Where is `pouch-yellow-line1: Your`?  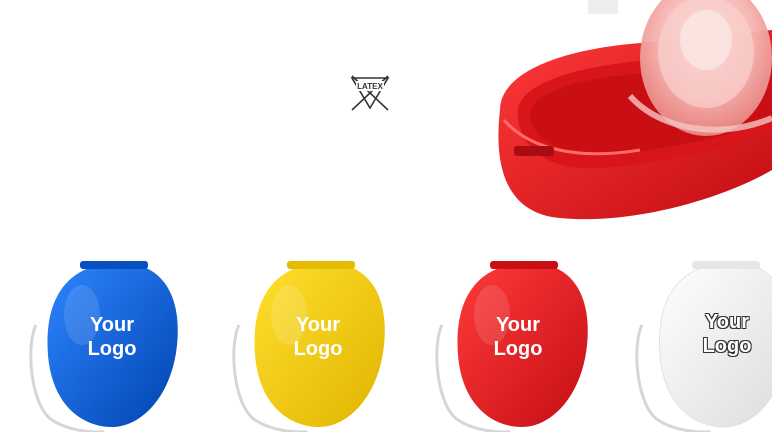 pouch-yellow-line1: Your is located at coordinates (318, 325).